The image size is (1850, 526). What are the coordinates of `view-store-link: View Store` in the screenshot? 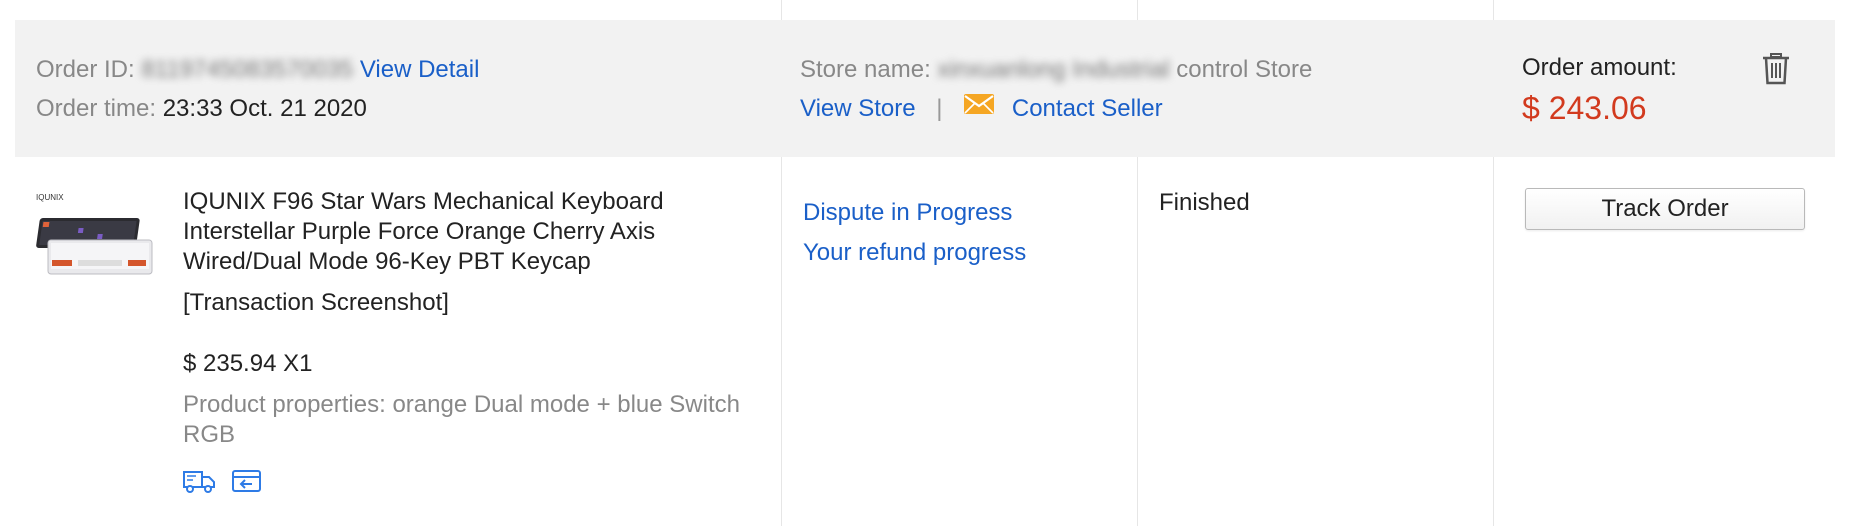 It's located at (858, 108).